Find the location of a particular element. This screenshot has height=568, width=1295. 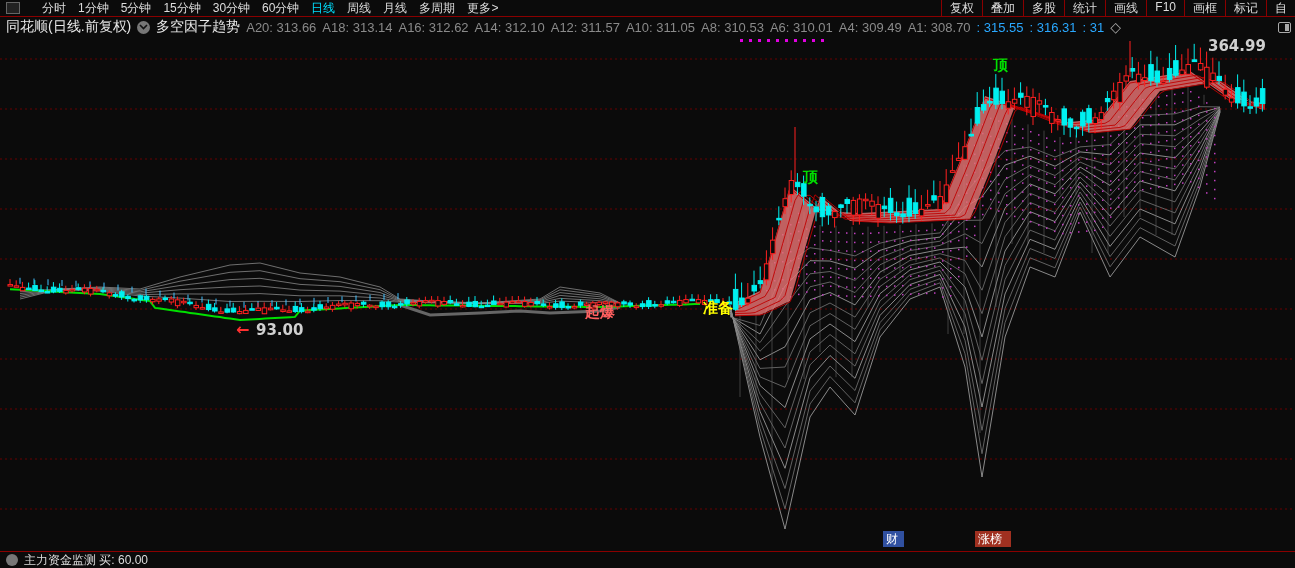

toolbar-button: 画框 is located at coordinates (1204, 8).